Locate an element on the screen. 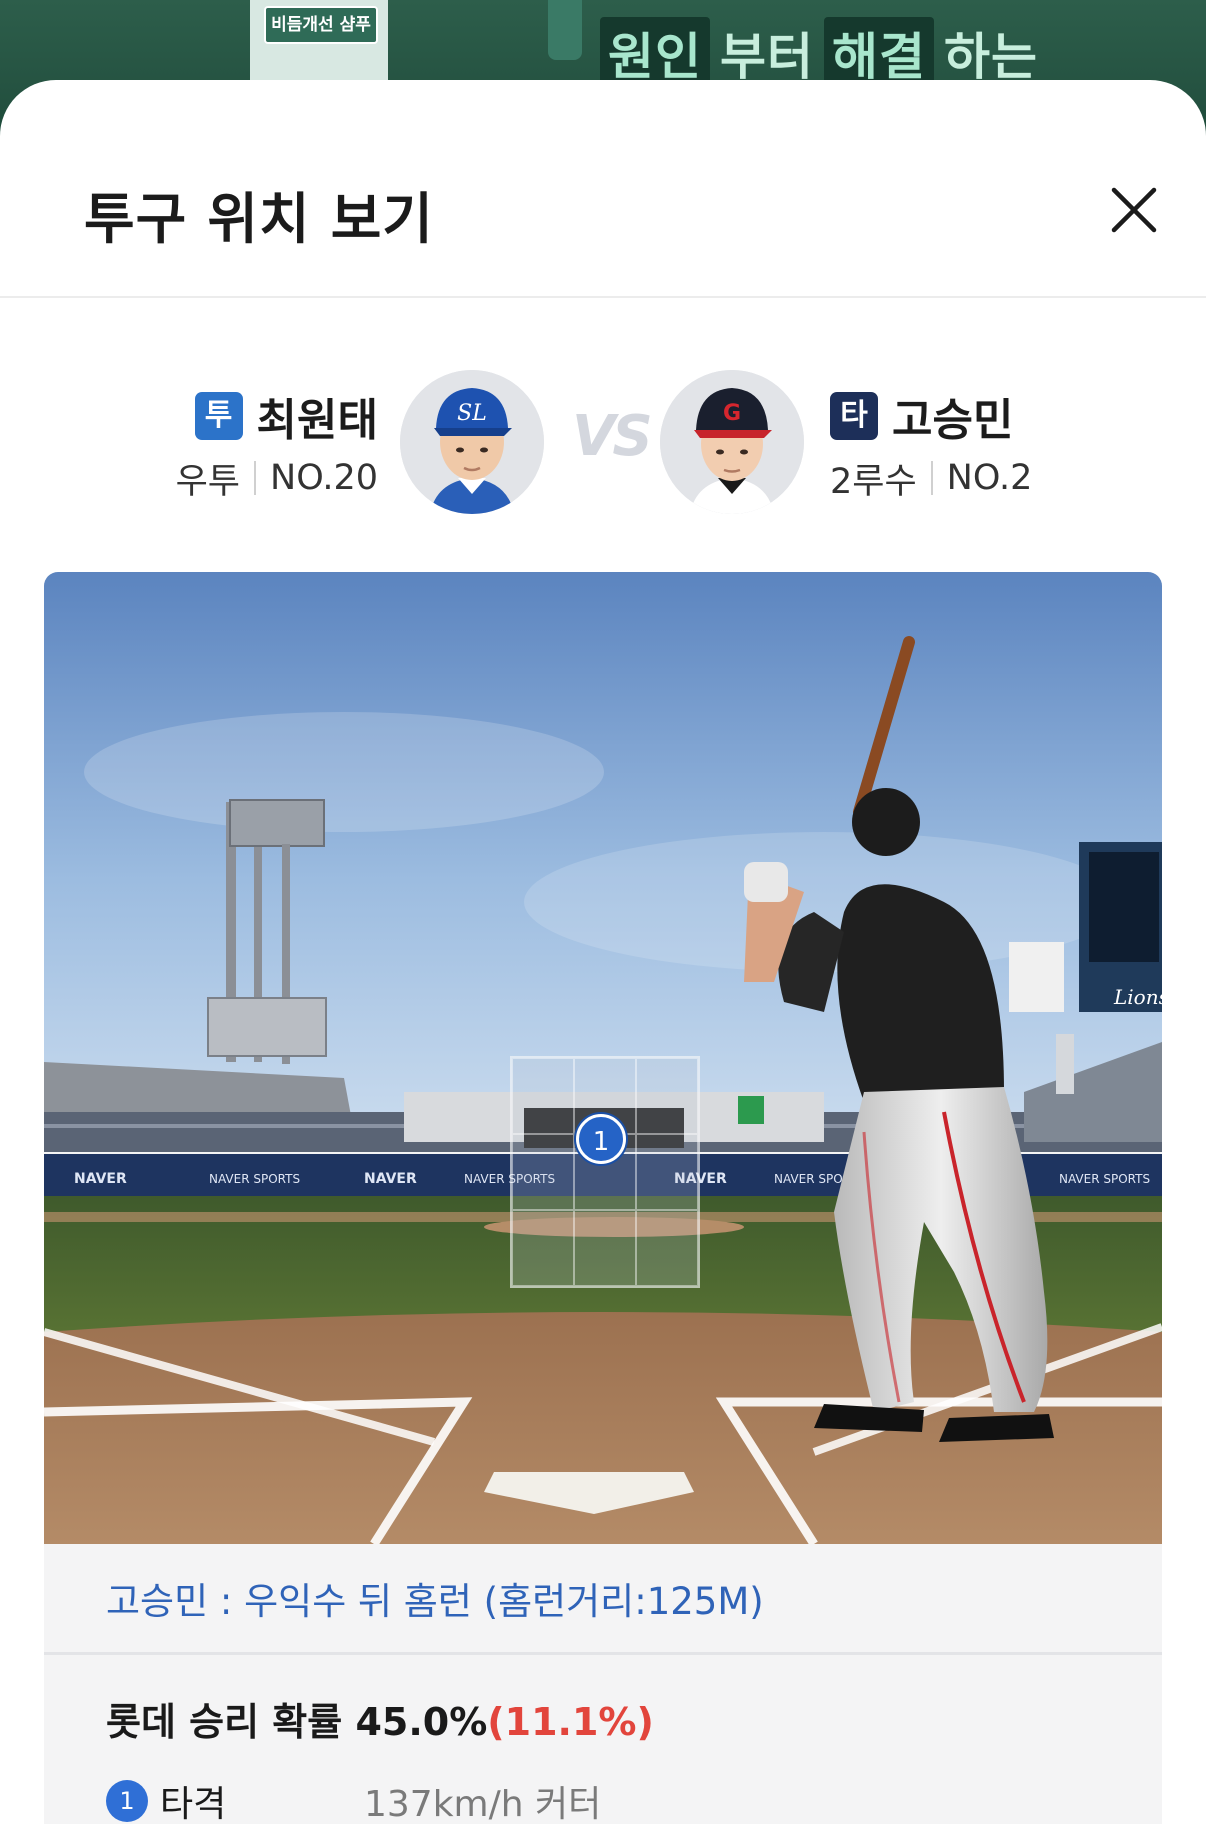  play-result: 고승민 : 우익수 뒤 홈런 (홈런거리:125M) is located at coordinates (603, 1599).